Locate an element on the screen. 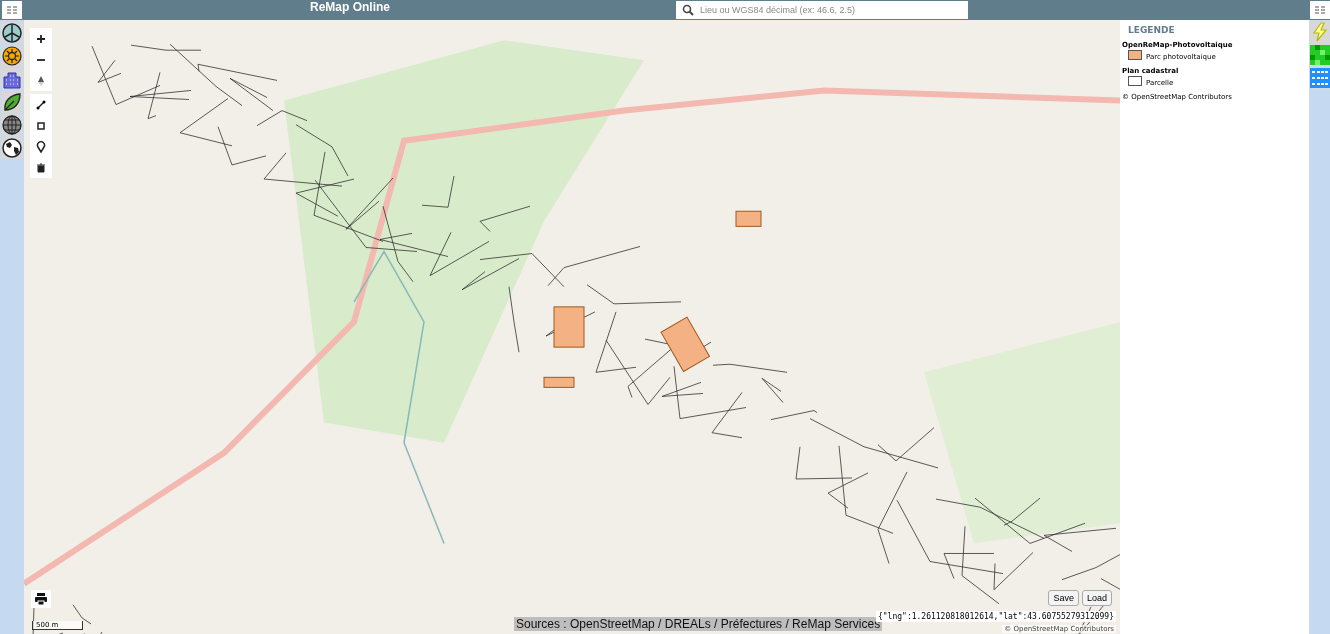  plus-icon is located at coordinates (41, 38).